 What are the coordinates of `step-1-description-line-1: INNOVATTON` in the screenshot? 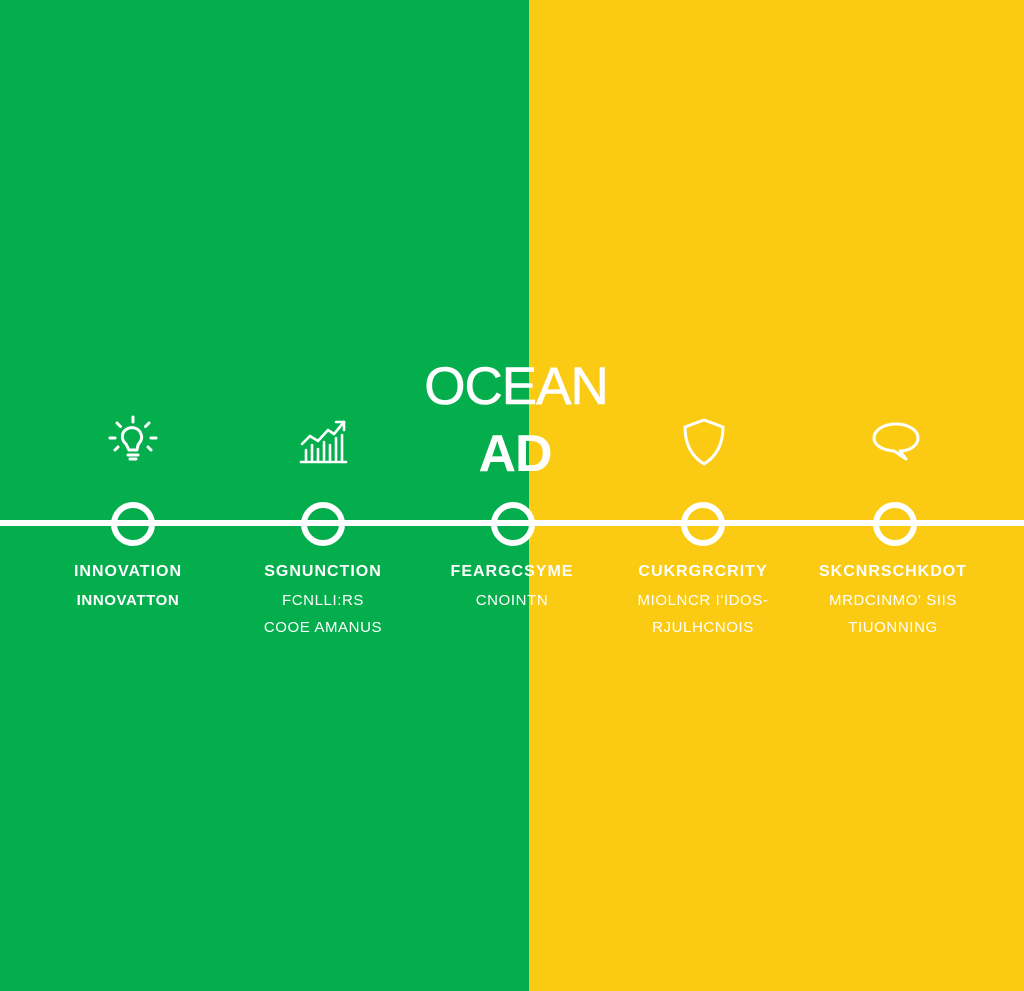 It's located at (128, 600).